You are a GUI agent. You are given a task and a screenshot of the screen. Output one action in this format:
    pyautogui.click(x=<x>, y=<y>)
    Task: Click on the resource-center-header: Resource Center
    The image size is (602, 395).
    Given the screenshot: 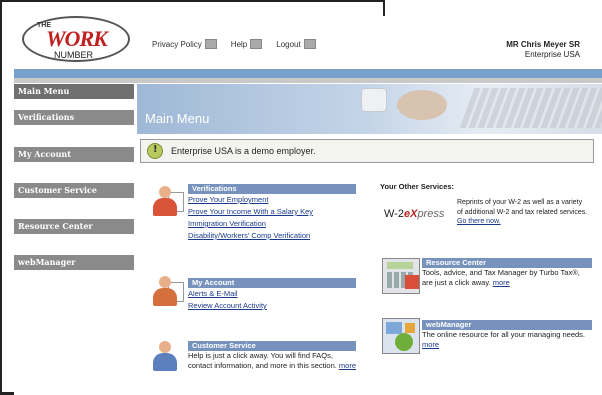 What is the action you would take?
    pyautogui.click(x=507, y=263)
    